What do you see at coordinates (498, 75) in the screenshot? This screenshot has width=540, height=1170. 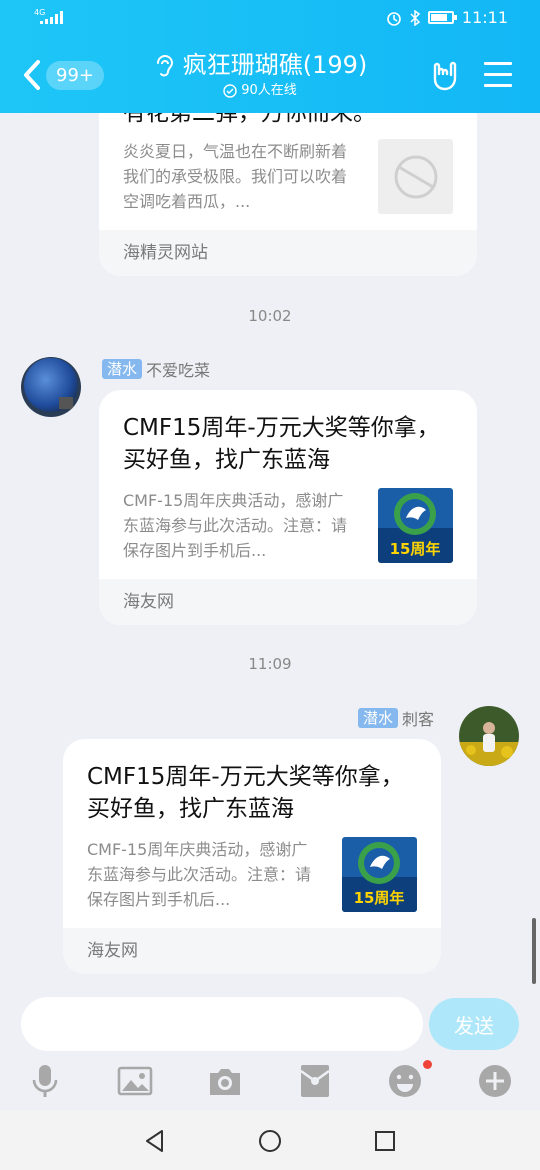 I see `menu-icon` at bounding box center [498, 75].